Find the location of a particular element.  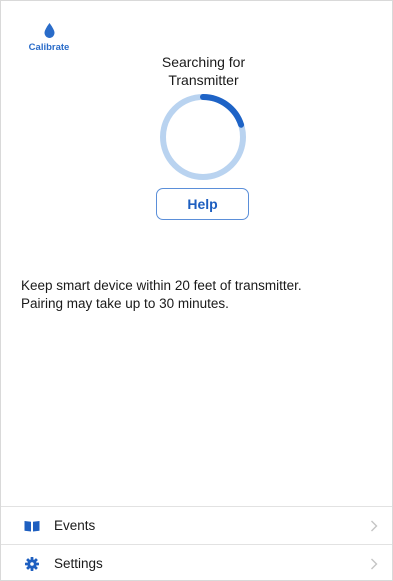

bottom-menu: Events Settings is located at coordinates (196, 543).